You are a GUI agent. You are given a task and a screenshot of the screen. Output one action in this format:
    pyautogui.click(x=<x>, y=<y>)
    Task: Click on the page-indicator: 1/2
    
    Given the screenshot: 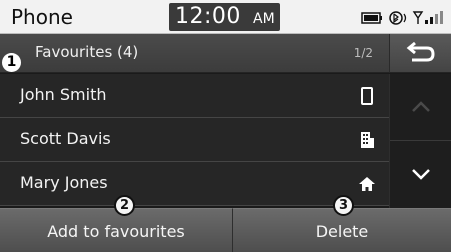 What is the action you would take?
    pyautogui.click(x=363, y=53)
    